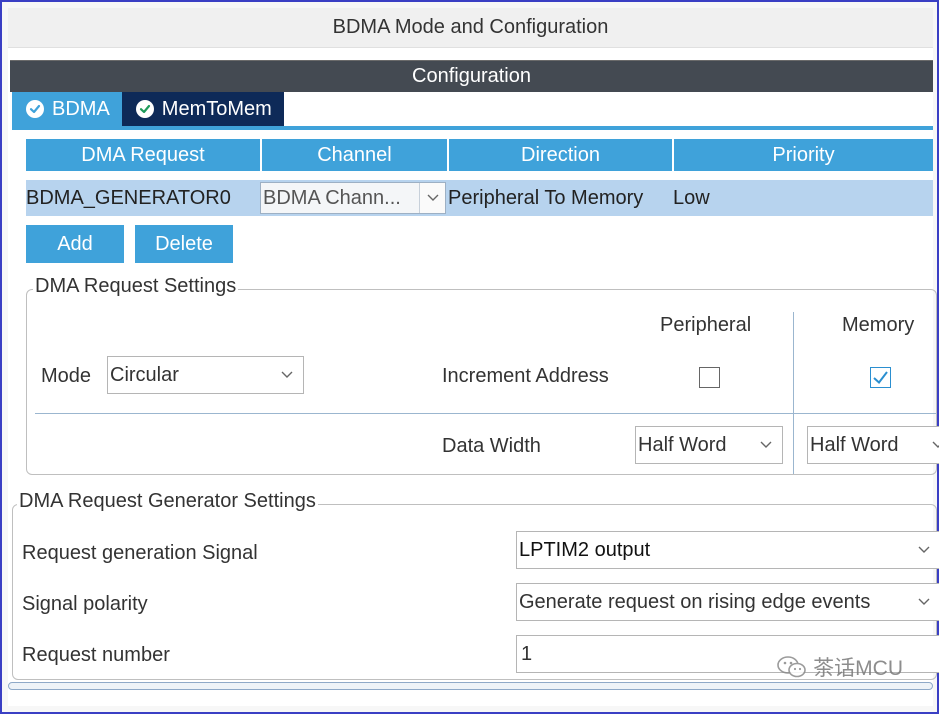 The image size is (939, 714). I want to click on request-number-value: 1, so click(527, 653).